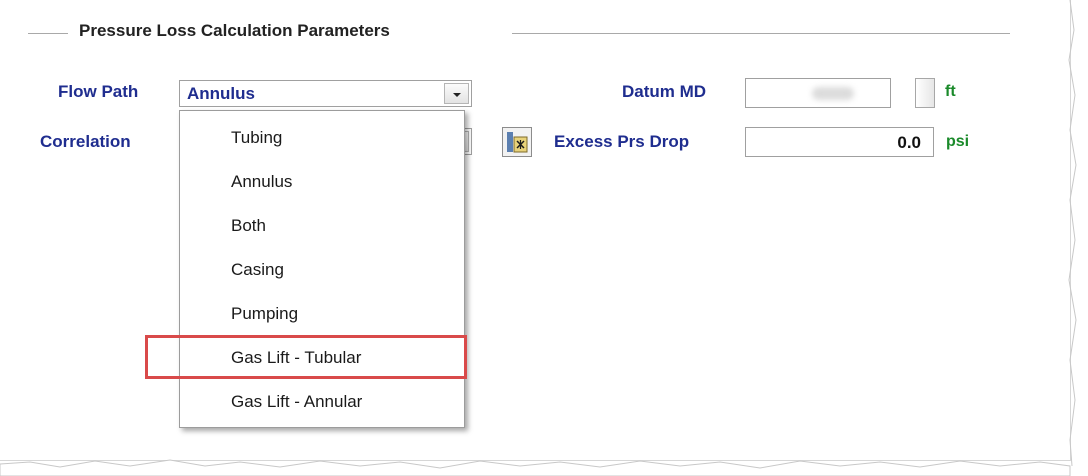  Describe the element at coordinates (925, 93) in the screenshot. I see `datum-md-spinner` at that location.